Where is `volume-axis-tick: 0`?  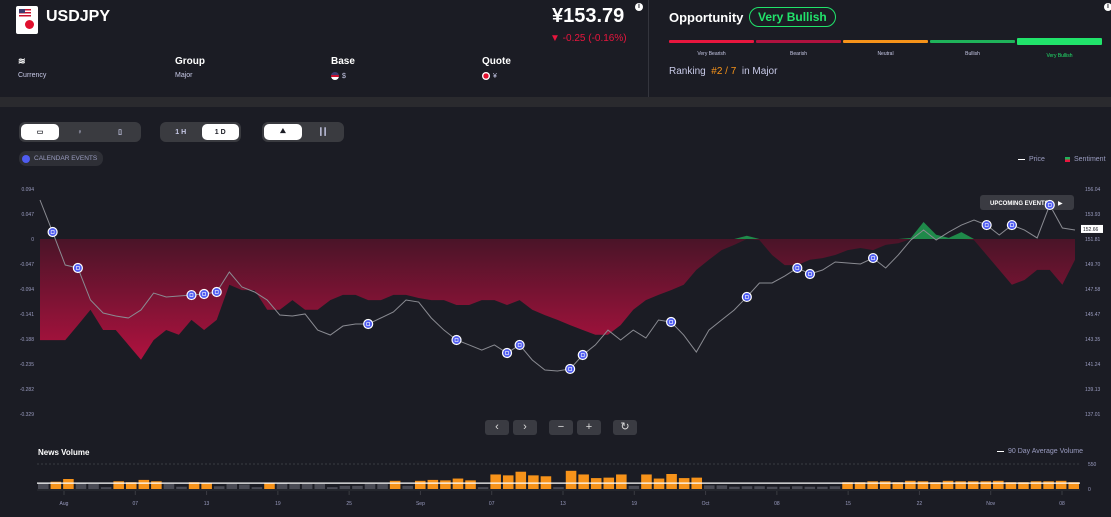
volume-axis-tick: 0 is located at coordinates (1089, 490).